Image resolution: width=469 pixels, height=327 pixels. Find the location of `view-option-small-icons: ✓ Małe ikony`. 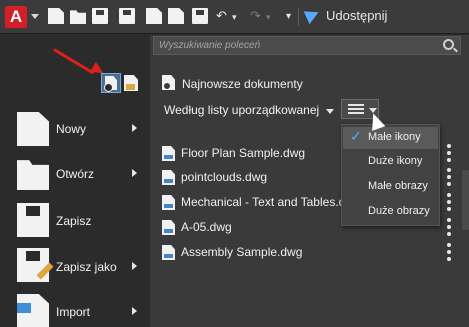

view-option-small-icons: ✓ Małe ikony is located at coordinates (390, 138).